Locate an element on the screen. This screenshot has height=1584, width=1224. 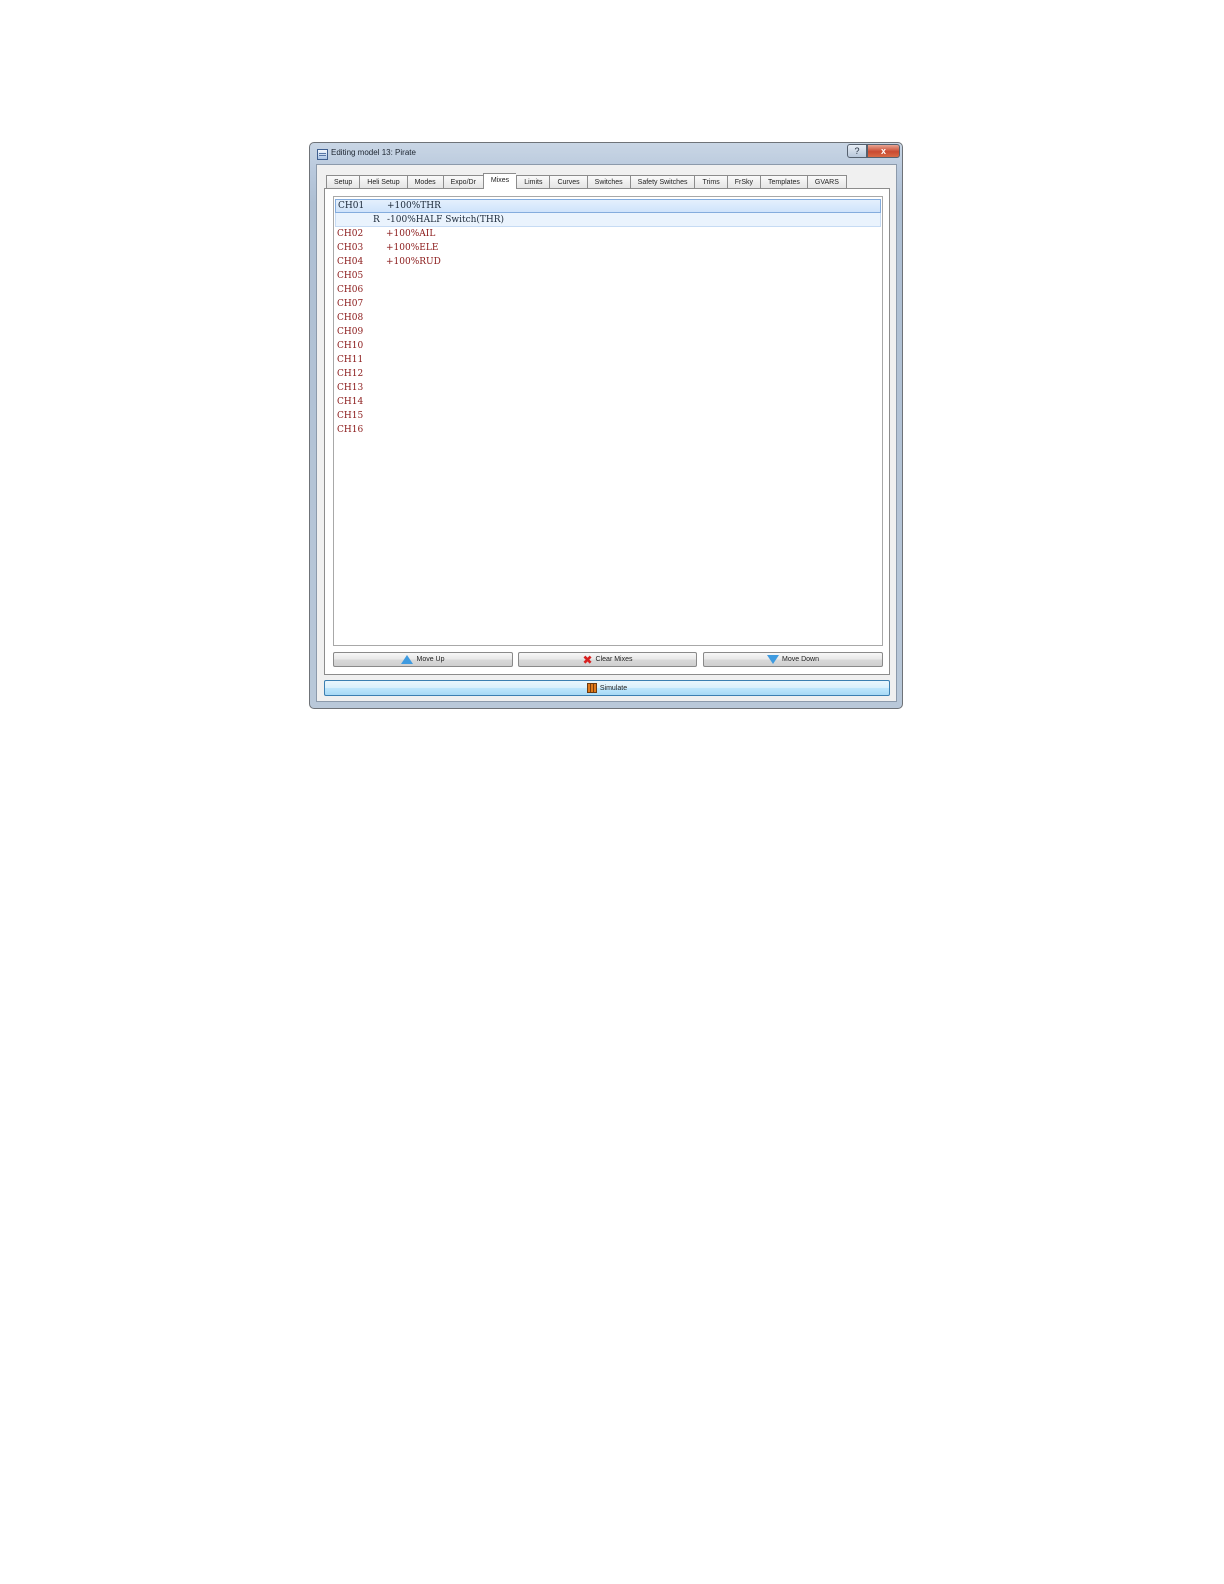
up-arrow-icon is located at coordinates (407, 659).